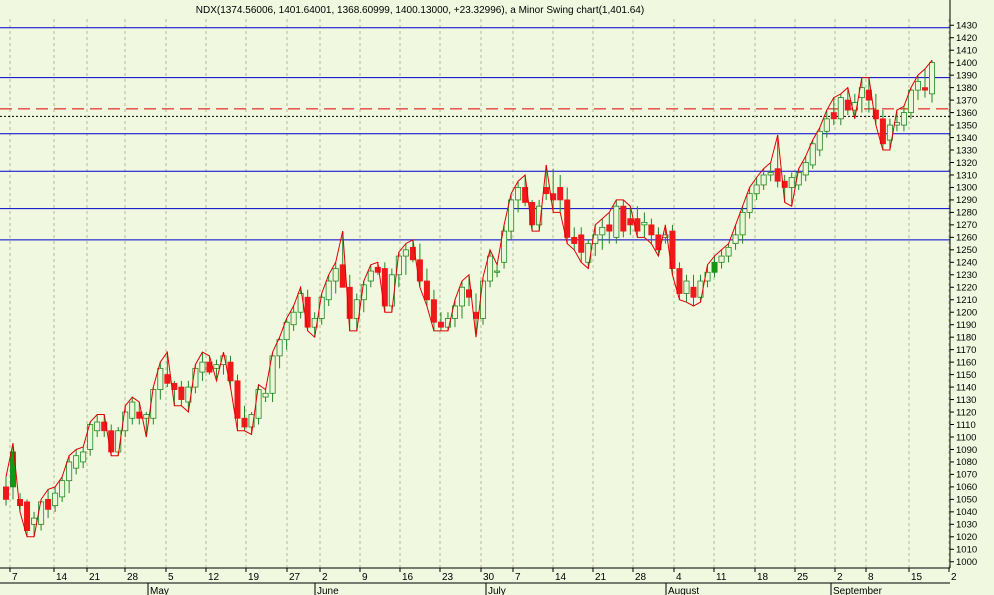  What do you see at coordinates (966, 238) in the screenshot?
I see `y-tick-label-26: 1260` at bounding box center [966, 238].